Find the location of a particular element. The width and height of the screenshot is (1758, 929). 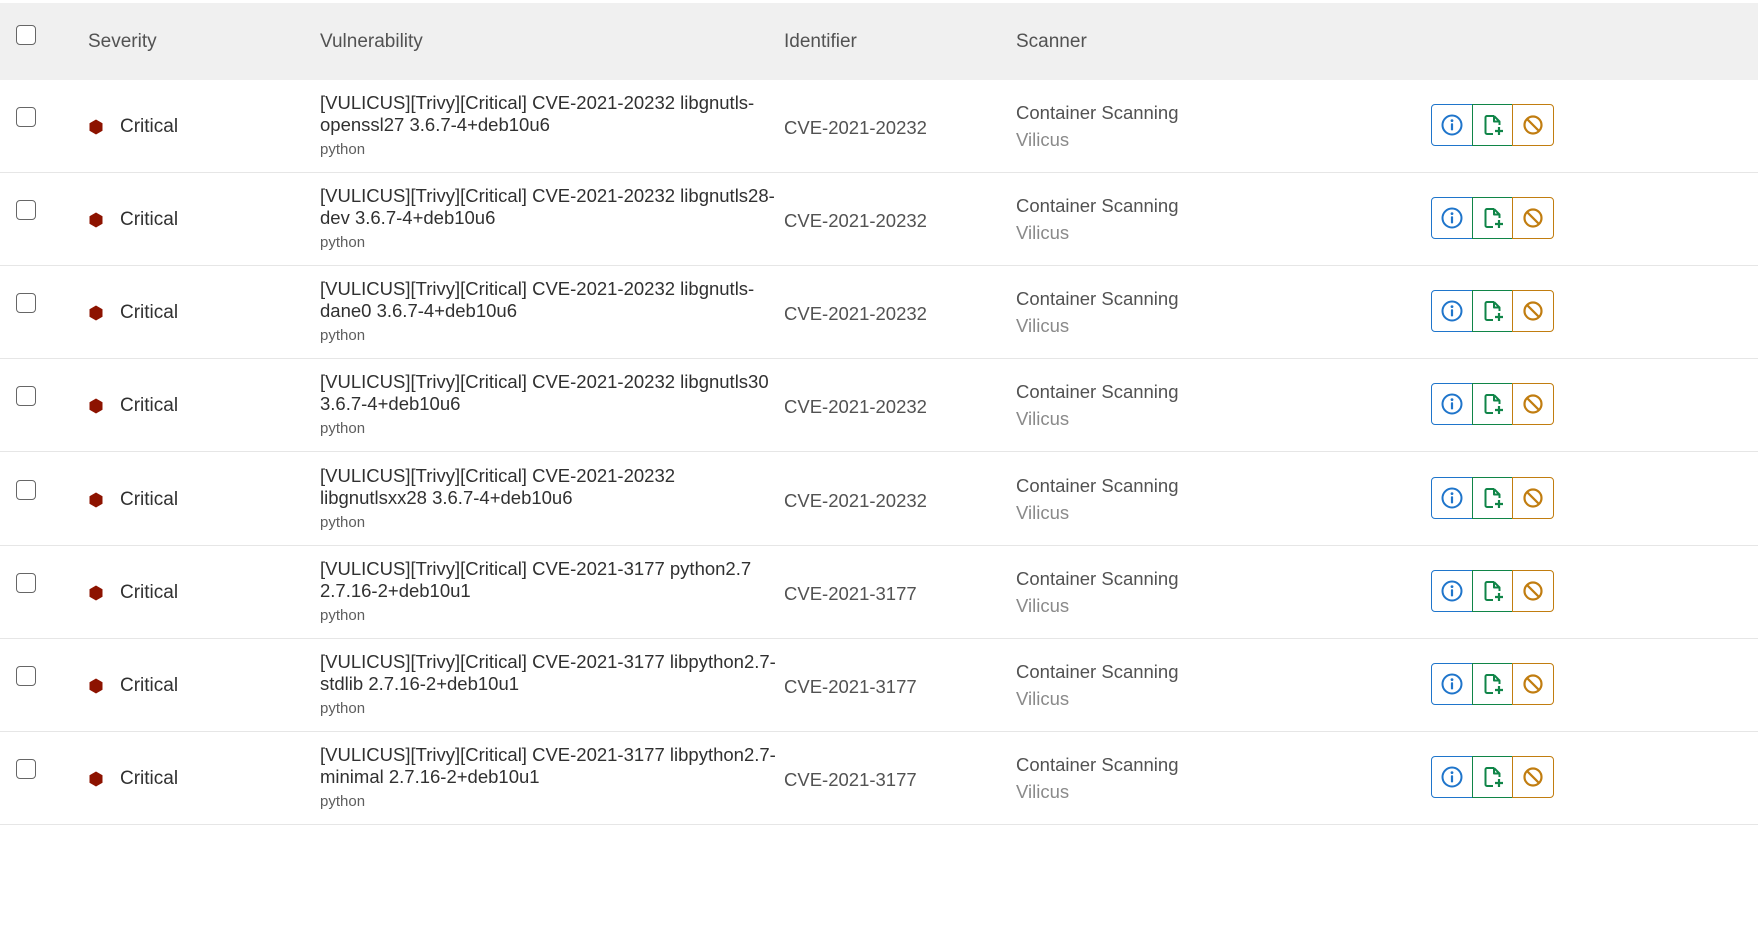

header-identifier: Identifier is located at coordinates (820, 42).